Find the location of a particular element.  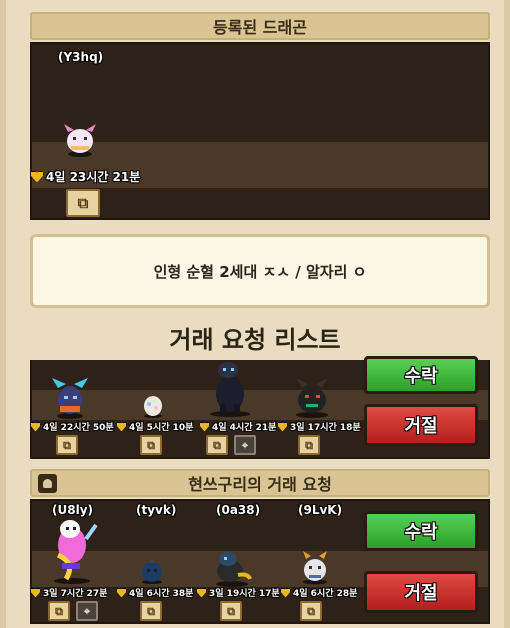

egg-sprite is located at coordinates (153, 406).